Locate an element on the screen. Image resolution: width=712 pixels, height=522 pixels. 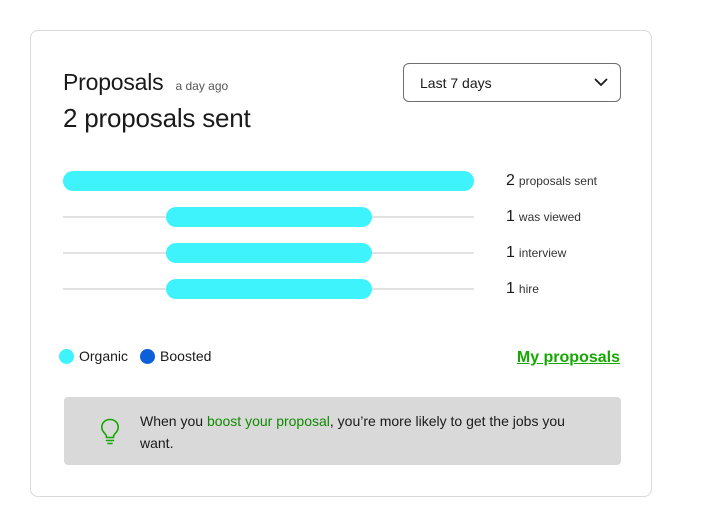
proposals-sent-headline: 2 proposals sent is located at coordinates (157, 118).